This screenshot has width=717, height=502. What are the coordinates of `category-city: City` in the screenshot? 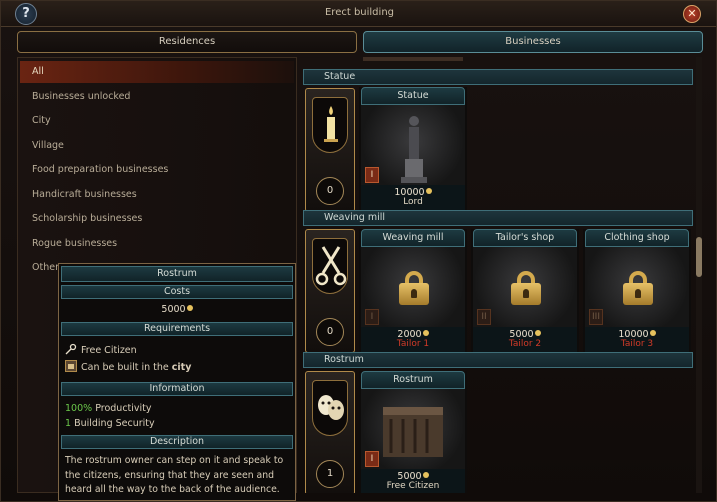 It's located at (157, 121).